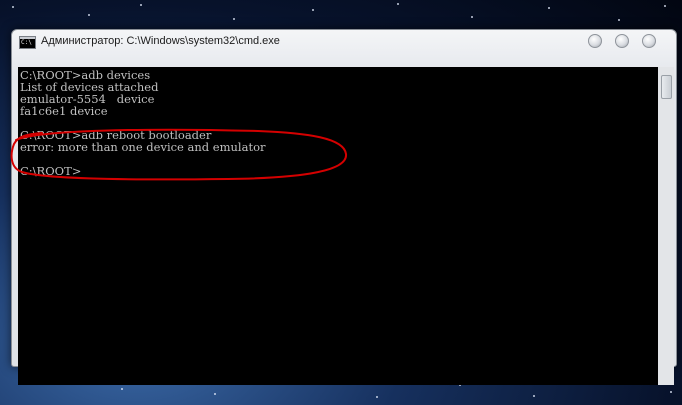  Describe the element at coordinates (666, 87) in the screenshot. I see `scroll-thumb` at that location.